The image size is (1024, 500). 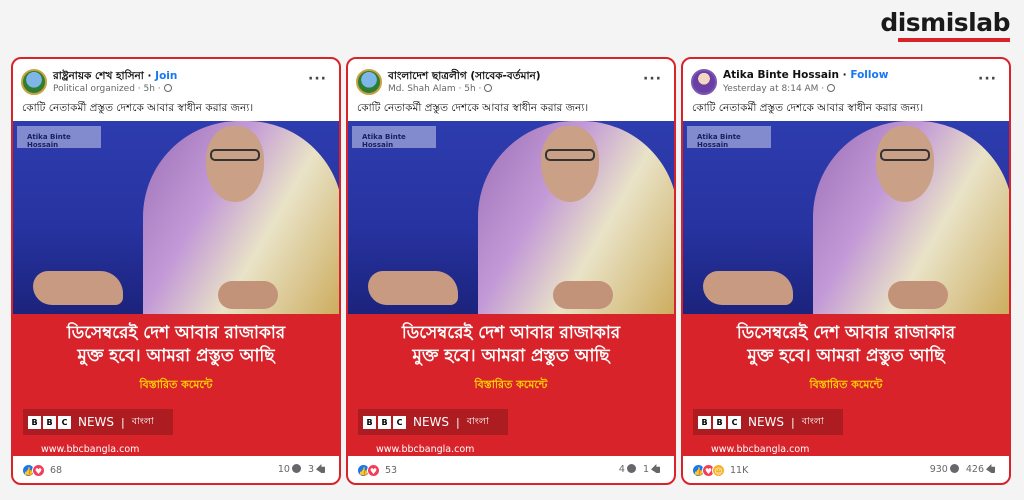 What do you see at coordinates (869, 75) in the screenshot?
I see `follow-button: Follow` at bounding box center [869, 75].